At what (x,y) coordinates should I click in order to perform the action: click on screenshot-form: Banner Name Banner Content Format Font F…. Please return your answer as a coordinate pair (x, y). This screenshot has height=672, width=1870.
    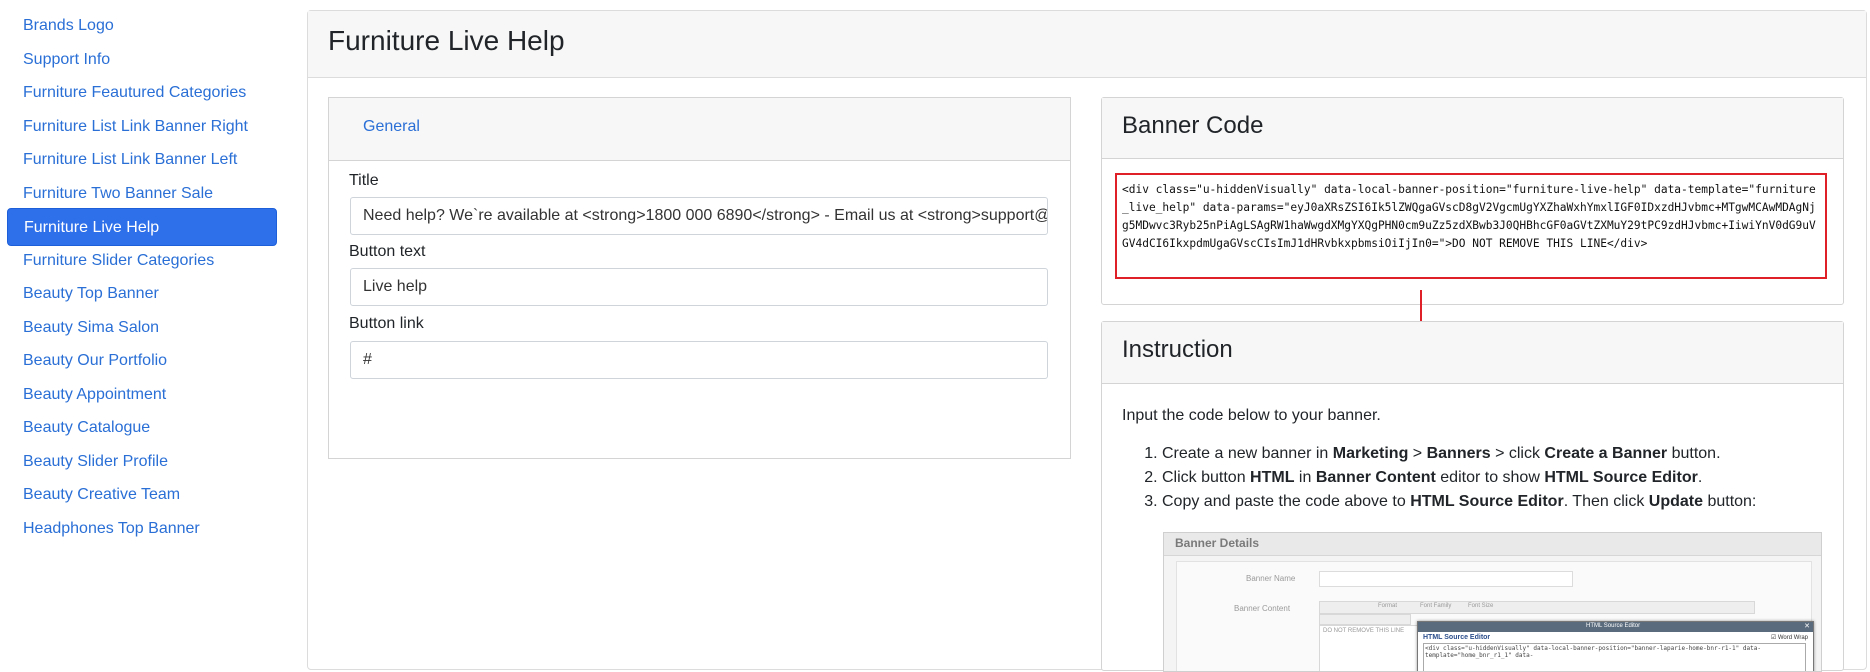
    Looking at the image, I should click on (1495, 616).